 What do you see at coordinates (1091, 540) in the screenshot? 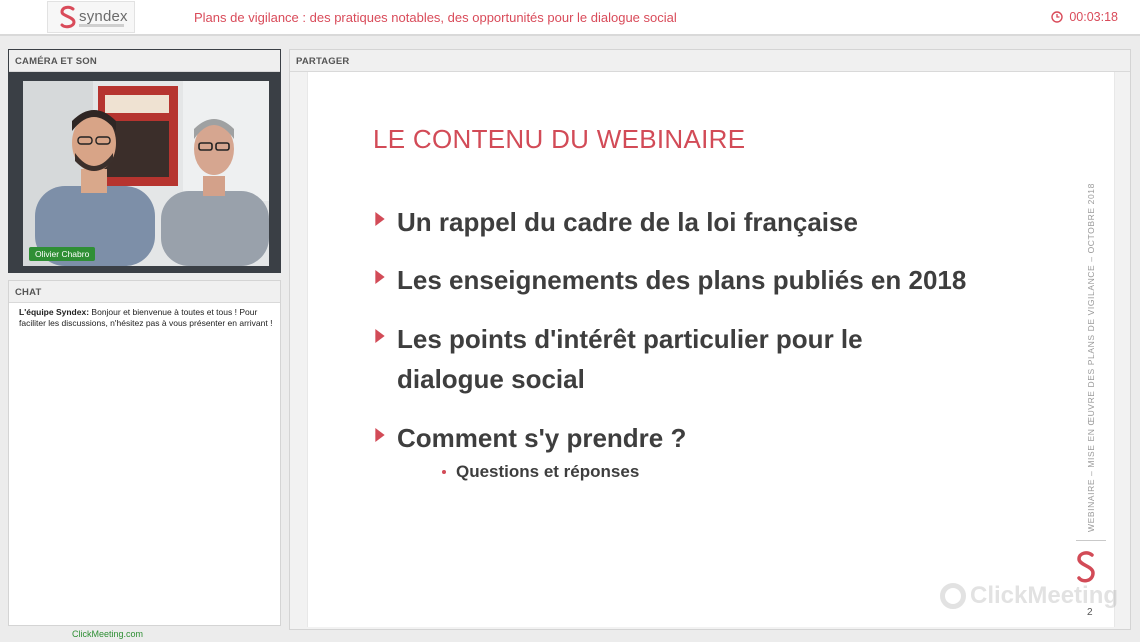
I see `slide-side-divider` at bounding box center [1091, 540].